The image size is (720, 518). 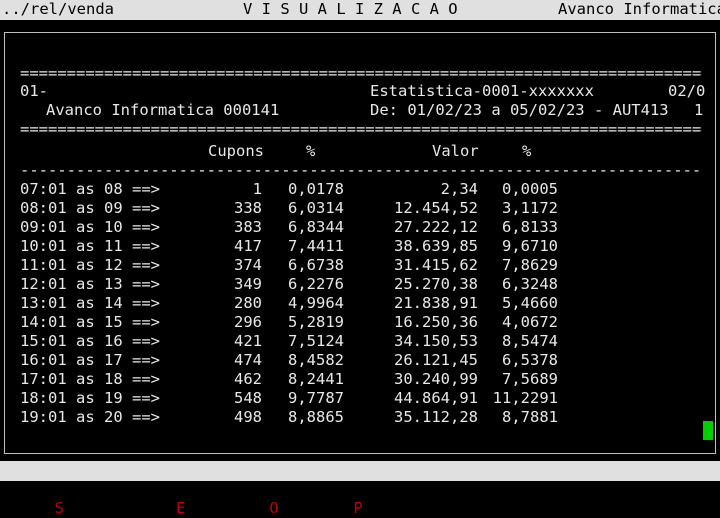 I want to click on row-cupons: 548, so click(x=248, y=398).